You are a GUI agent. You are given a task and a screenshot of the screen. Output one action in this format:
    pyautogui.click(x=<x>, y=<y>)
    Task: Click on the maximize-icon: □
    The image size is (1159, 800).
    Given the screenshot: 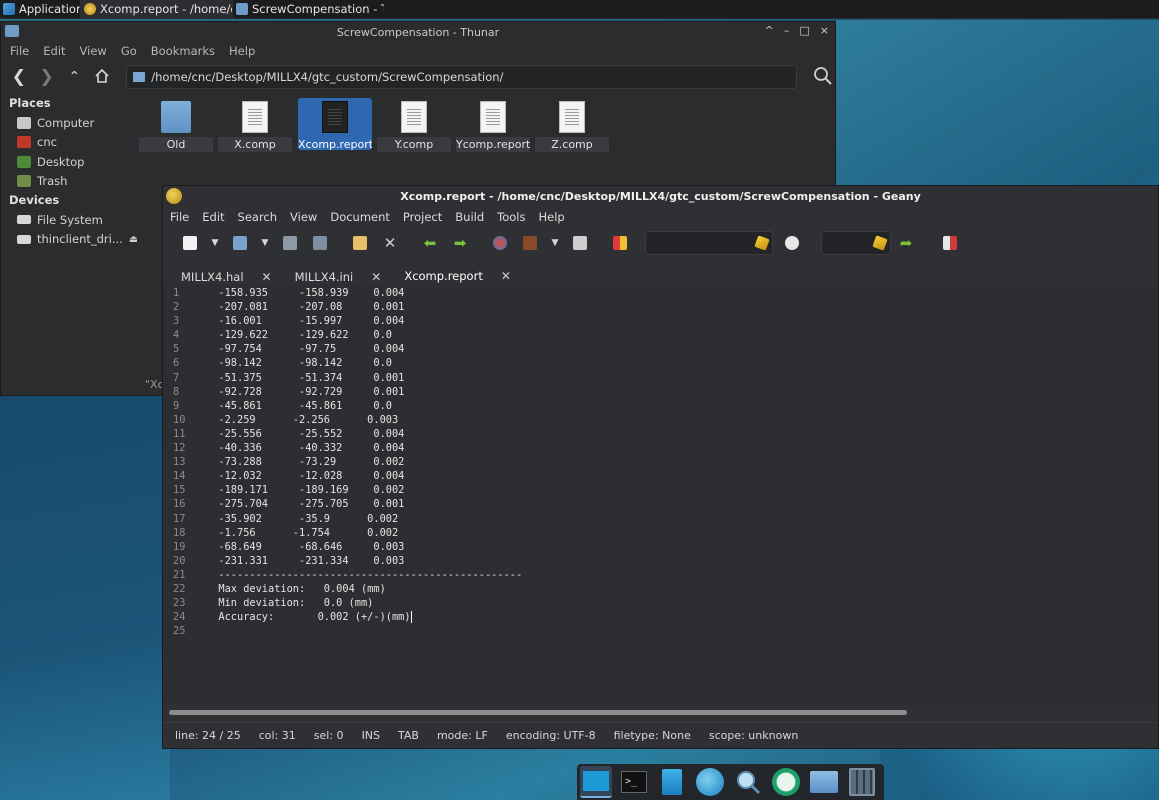 What is the action you would take?
    pyautogui.click(x=804, y=30)
    